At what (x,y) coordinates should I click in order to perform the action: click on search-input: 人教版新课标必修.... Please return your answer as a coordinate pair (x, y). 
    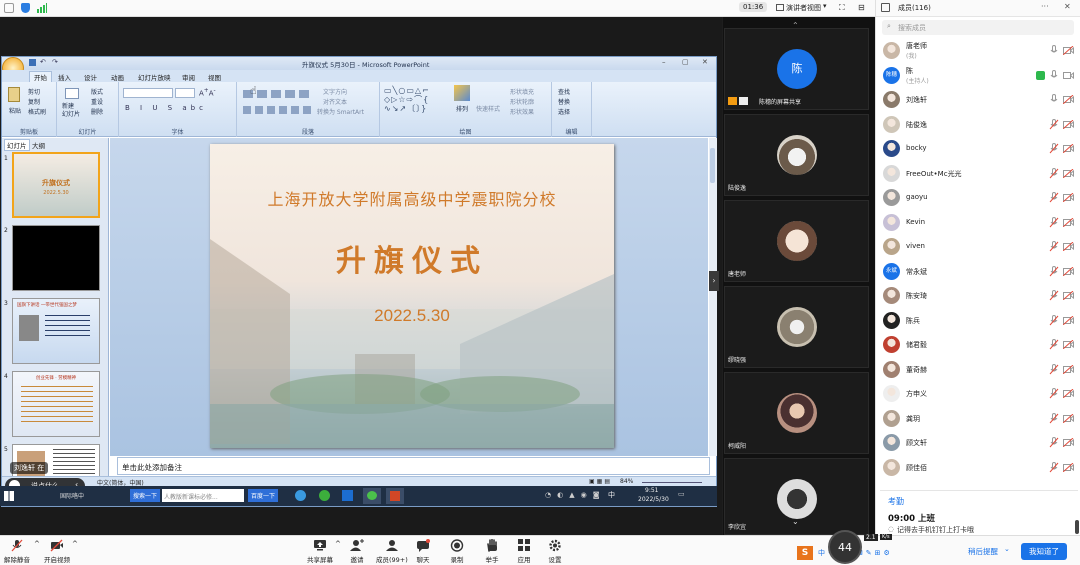
    Looking at the image, I should click on (203, 495).